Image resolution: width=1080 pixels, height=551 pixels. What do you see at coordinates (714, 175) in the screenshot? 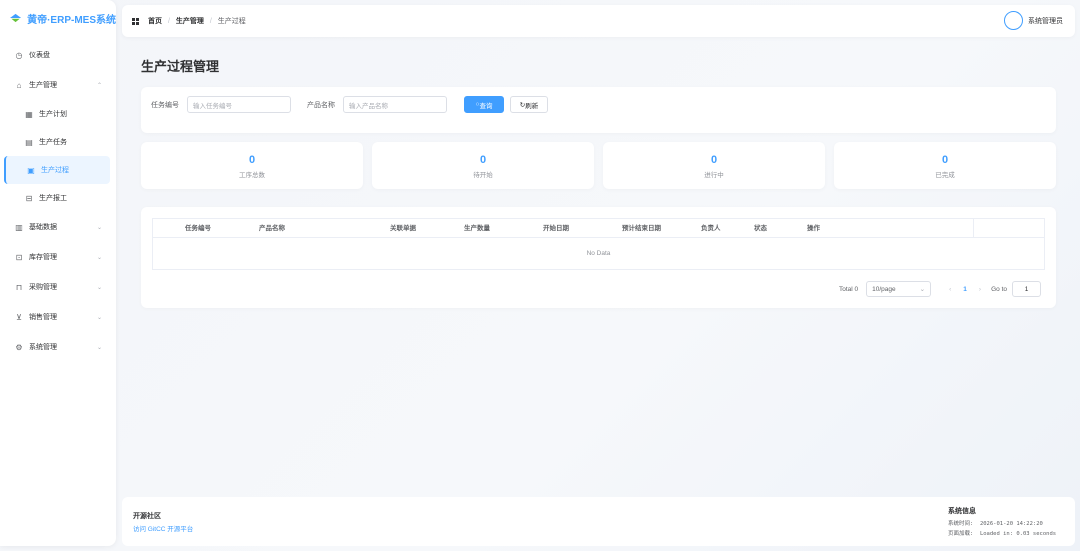
I see `stat-label: 进行中` at bounding box center [714, 175].